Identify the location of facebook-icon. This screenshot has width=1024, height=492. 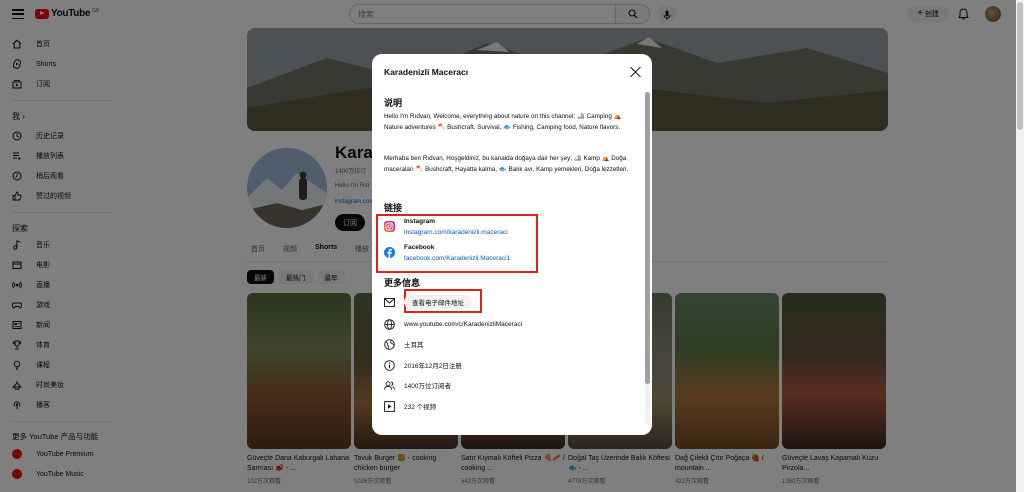
(389, 252).